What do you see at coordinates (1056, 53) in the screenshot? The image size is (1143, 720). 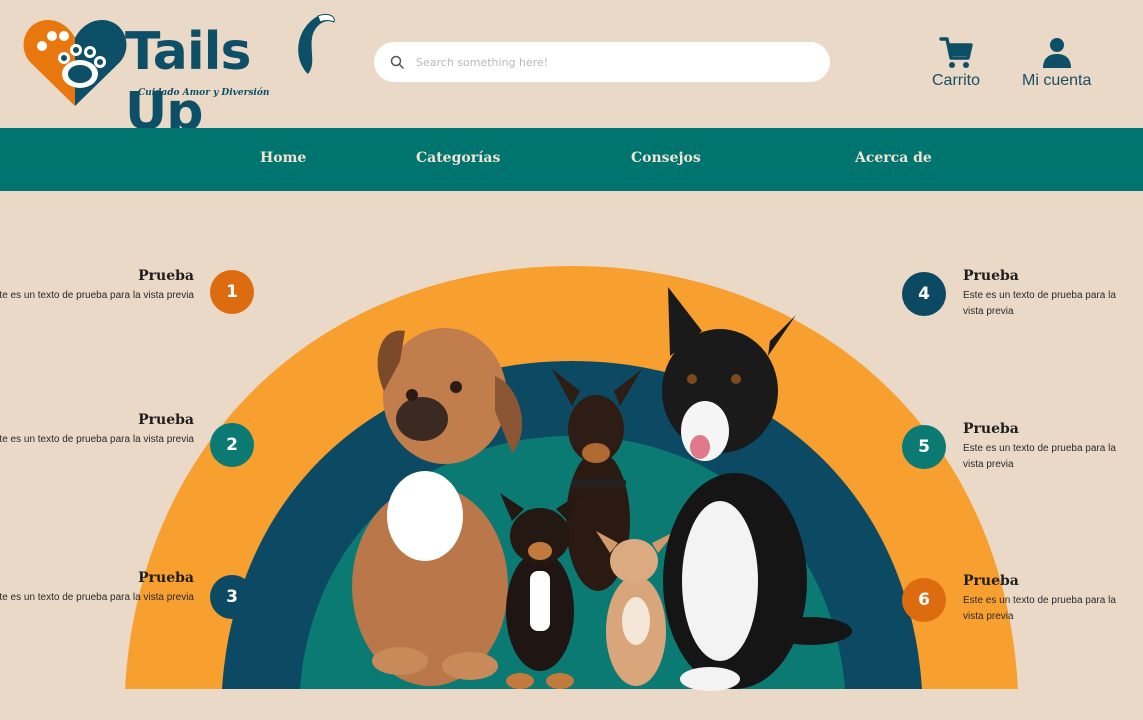 I see `user-icon` at bounding box center [1056, 53].